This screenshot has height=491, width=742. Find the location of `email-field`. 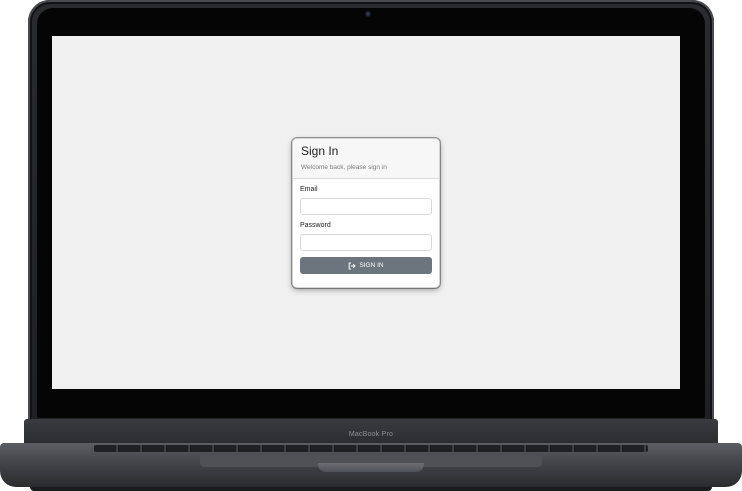

email-field is located at coordinates (366, 206).